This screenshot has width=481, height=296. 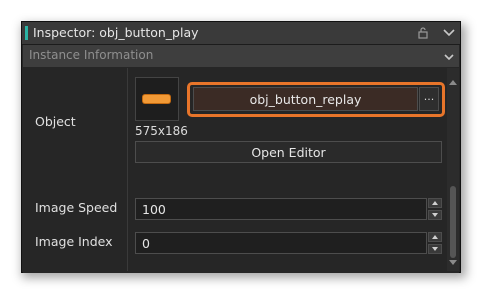 What do you see at coordinates (241, 33) in the screenshot?
I see `inspector-titlebar: Inspector: obj_button_play` at bounding box center [241, 33].